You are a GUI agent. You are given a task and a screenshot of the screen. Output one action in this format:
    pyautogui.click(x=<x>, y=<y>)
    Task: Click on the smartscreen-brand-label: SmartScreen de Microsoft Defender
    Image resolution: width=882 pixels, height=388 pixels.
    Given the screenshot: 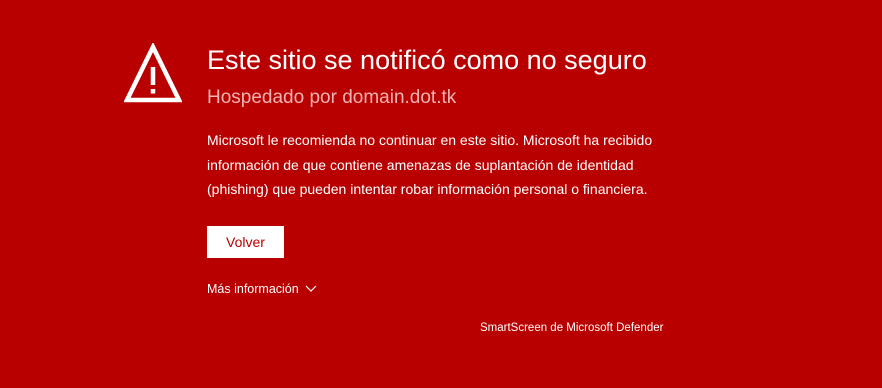 What is the action you would take?
    pyautogui.click(x=572, y=328)
    